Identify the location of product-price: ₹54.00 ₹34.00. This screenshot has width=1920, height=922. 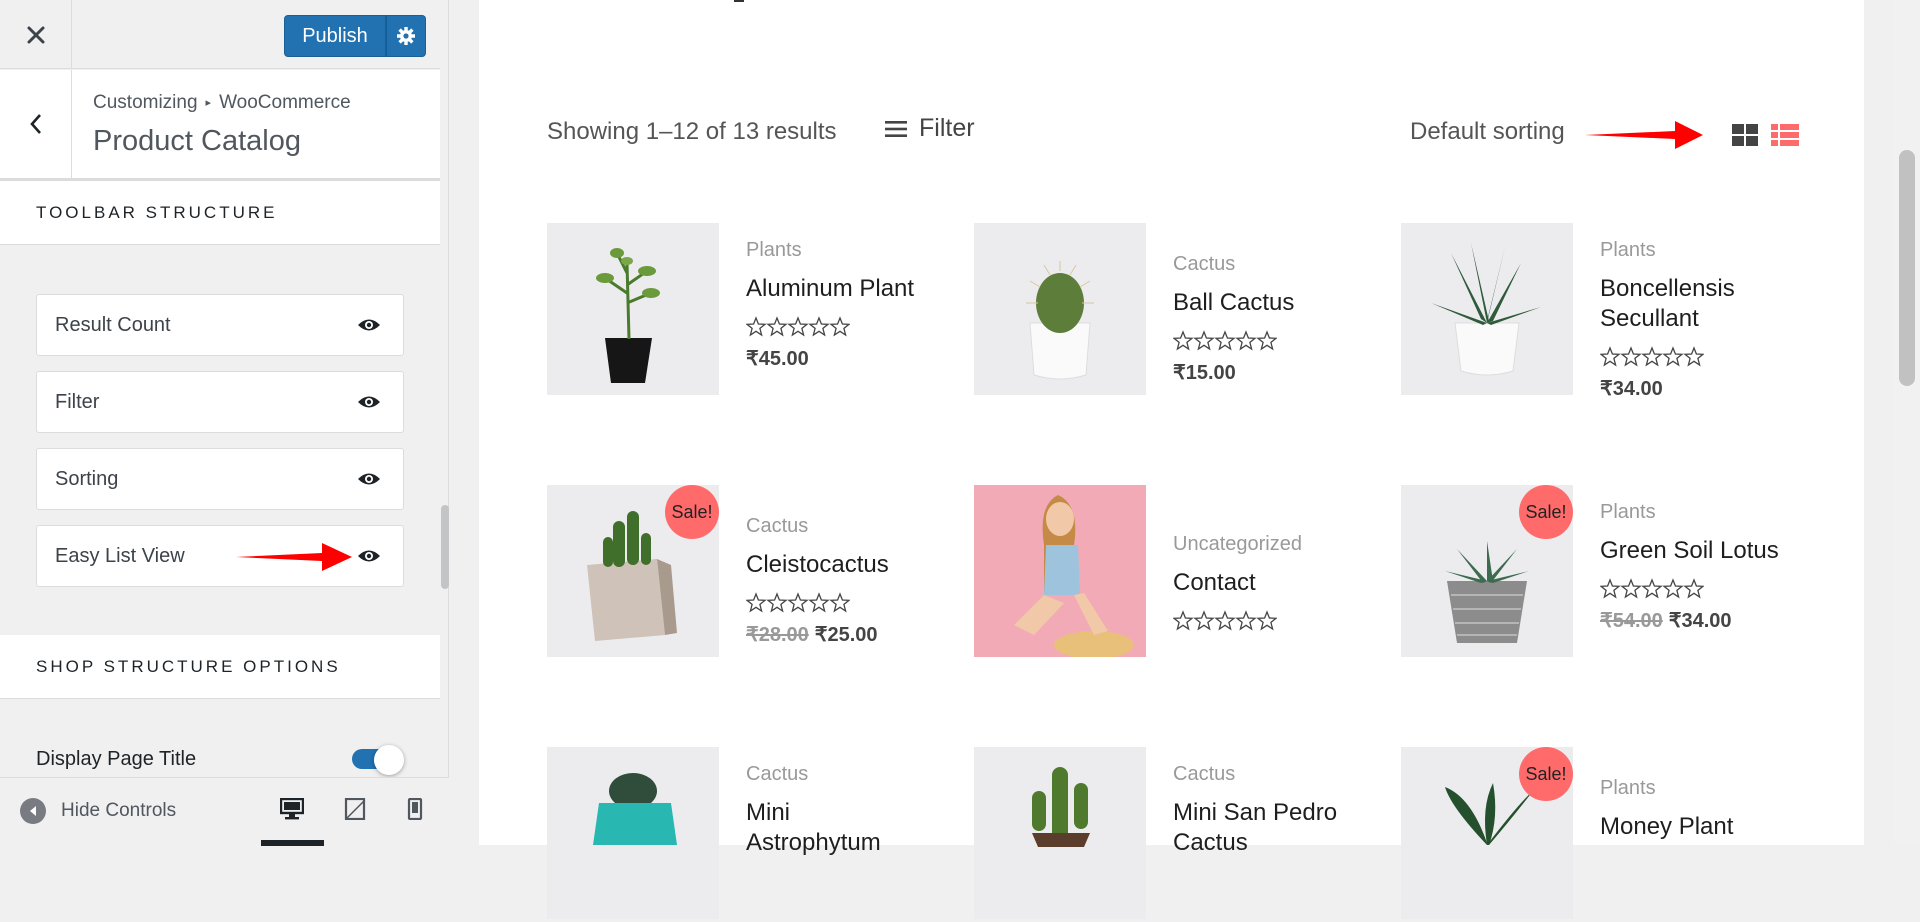
(1690, 620).